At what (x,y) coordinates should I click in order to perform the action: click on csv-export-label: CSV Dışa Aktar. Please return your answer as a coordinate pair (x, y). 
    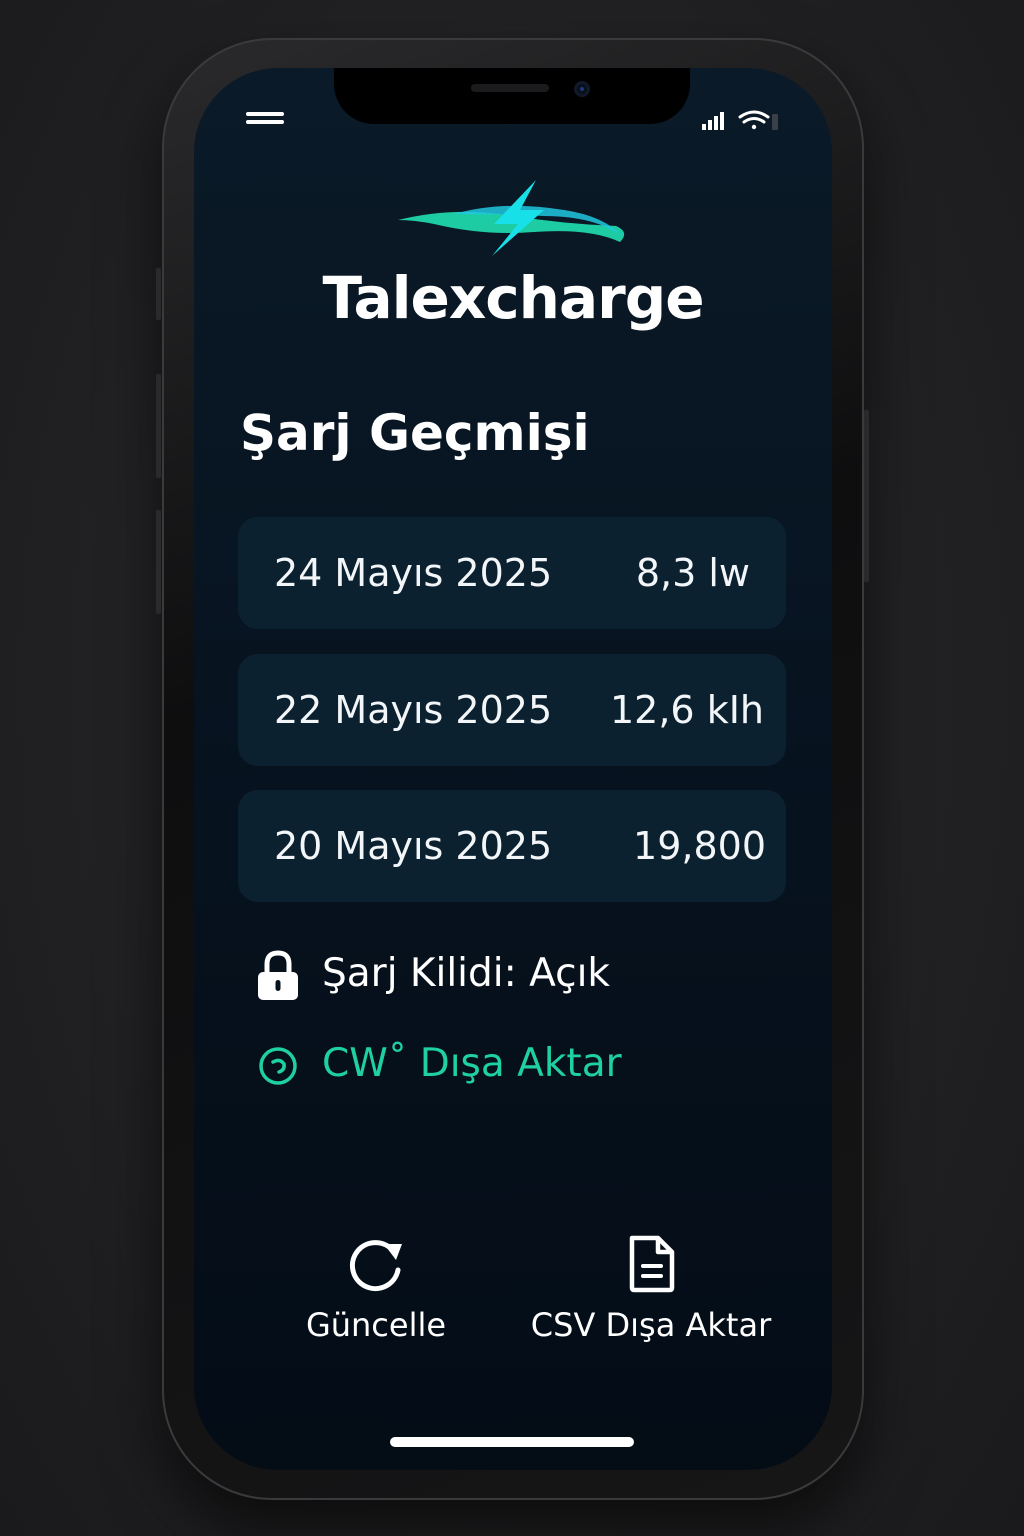
    Looking at the image, I should click on (651, 1325).